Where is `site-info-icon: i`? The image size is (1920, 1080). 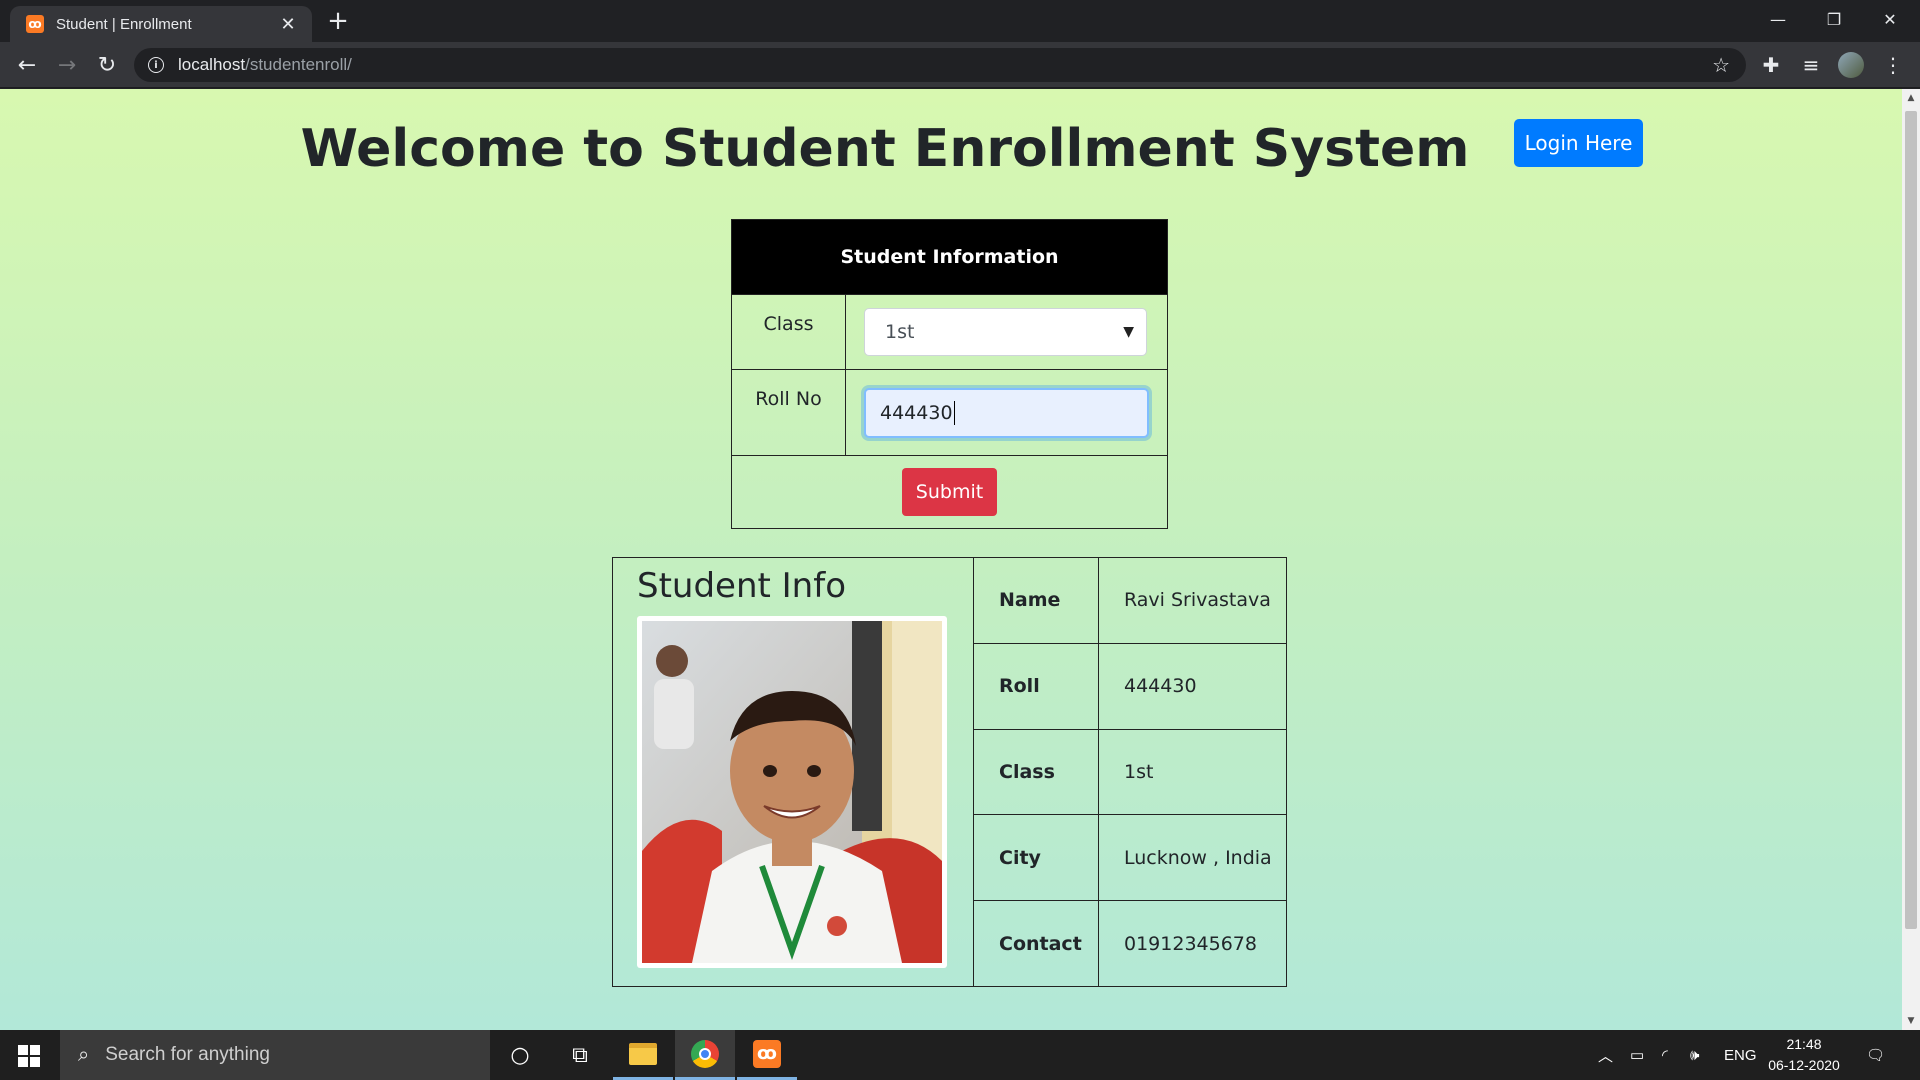
site-info-icon: i is located at coordinates (156, 65).